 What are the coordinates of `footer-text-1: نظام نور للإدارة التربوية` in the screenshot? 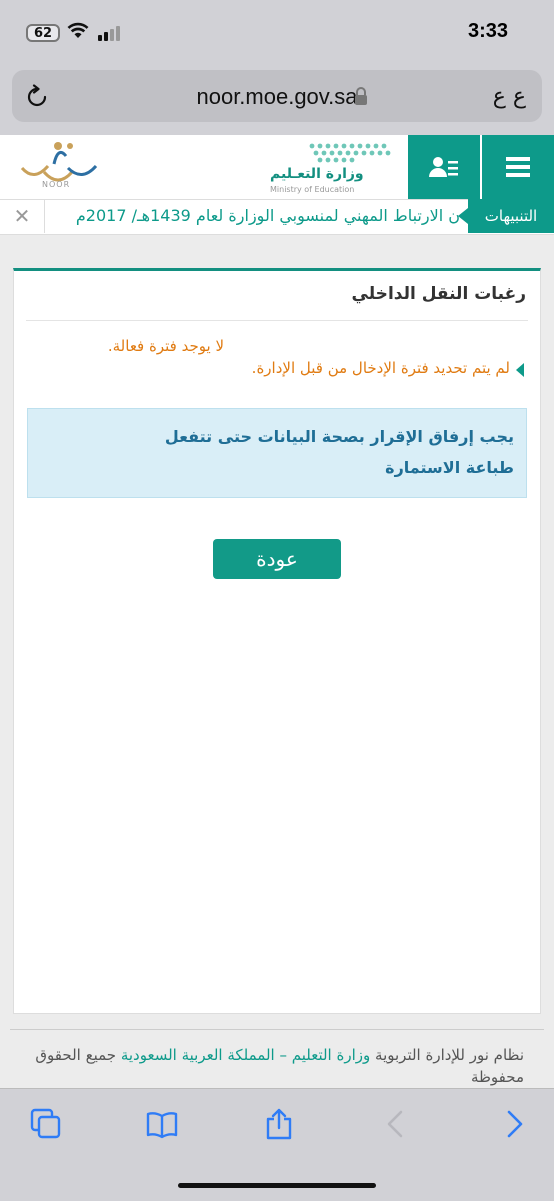 It's located at (447, 1055).